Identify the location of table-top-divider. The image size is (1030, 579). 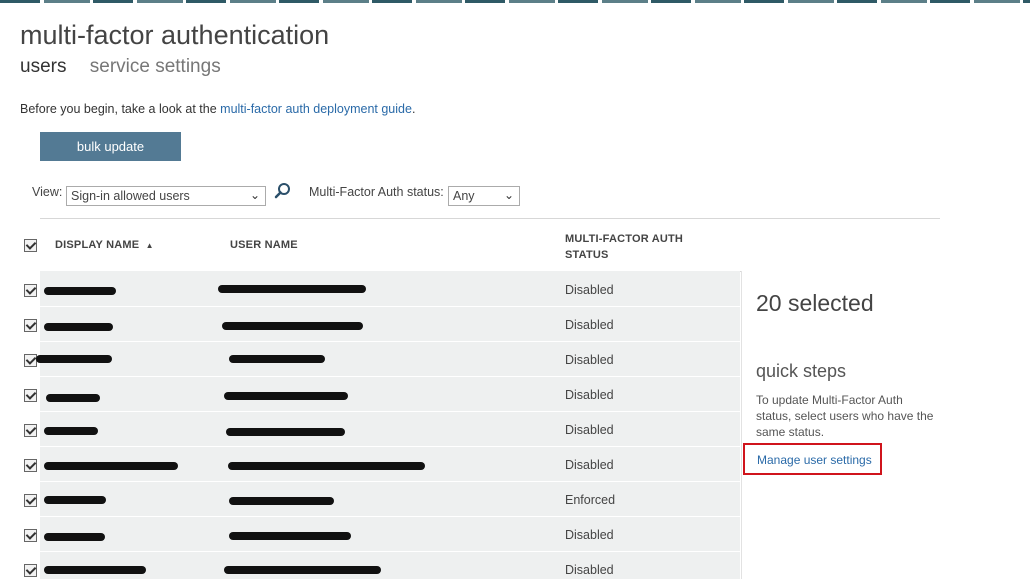
(490, 218).